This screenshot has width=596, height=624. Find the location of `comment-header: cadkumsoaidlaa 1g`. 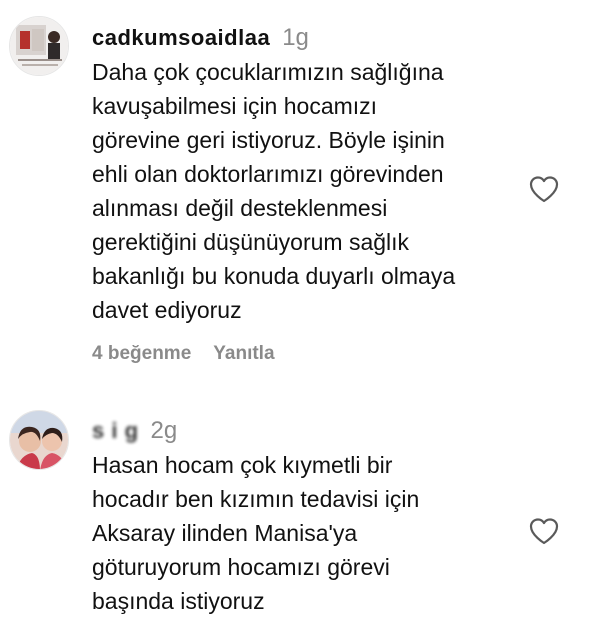

comment-header: cadkumsoaidlaa 1g is located at coordinates (200, 39).